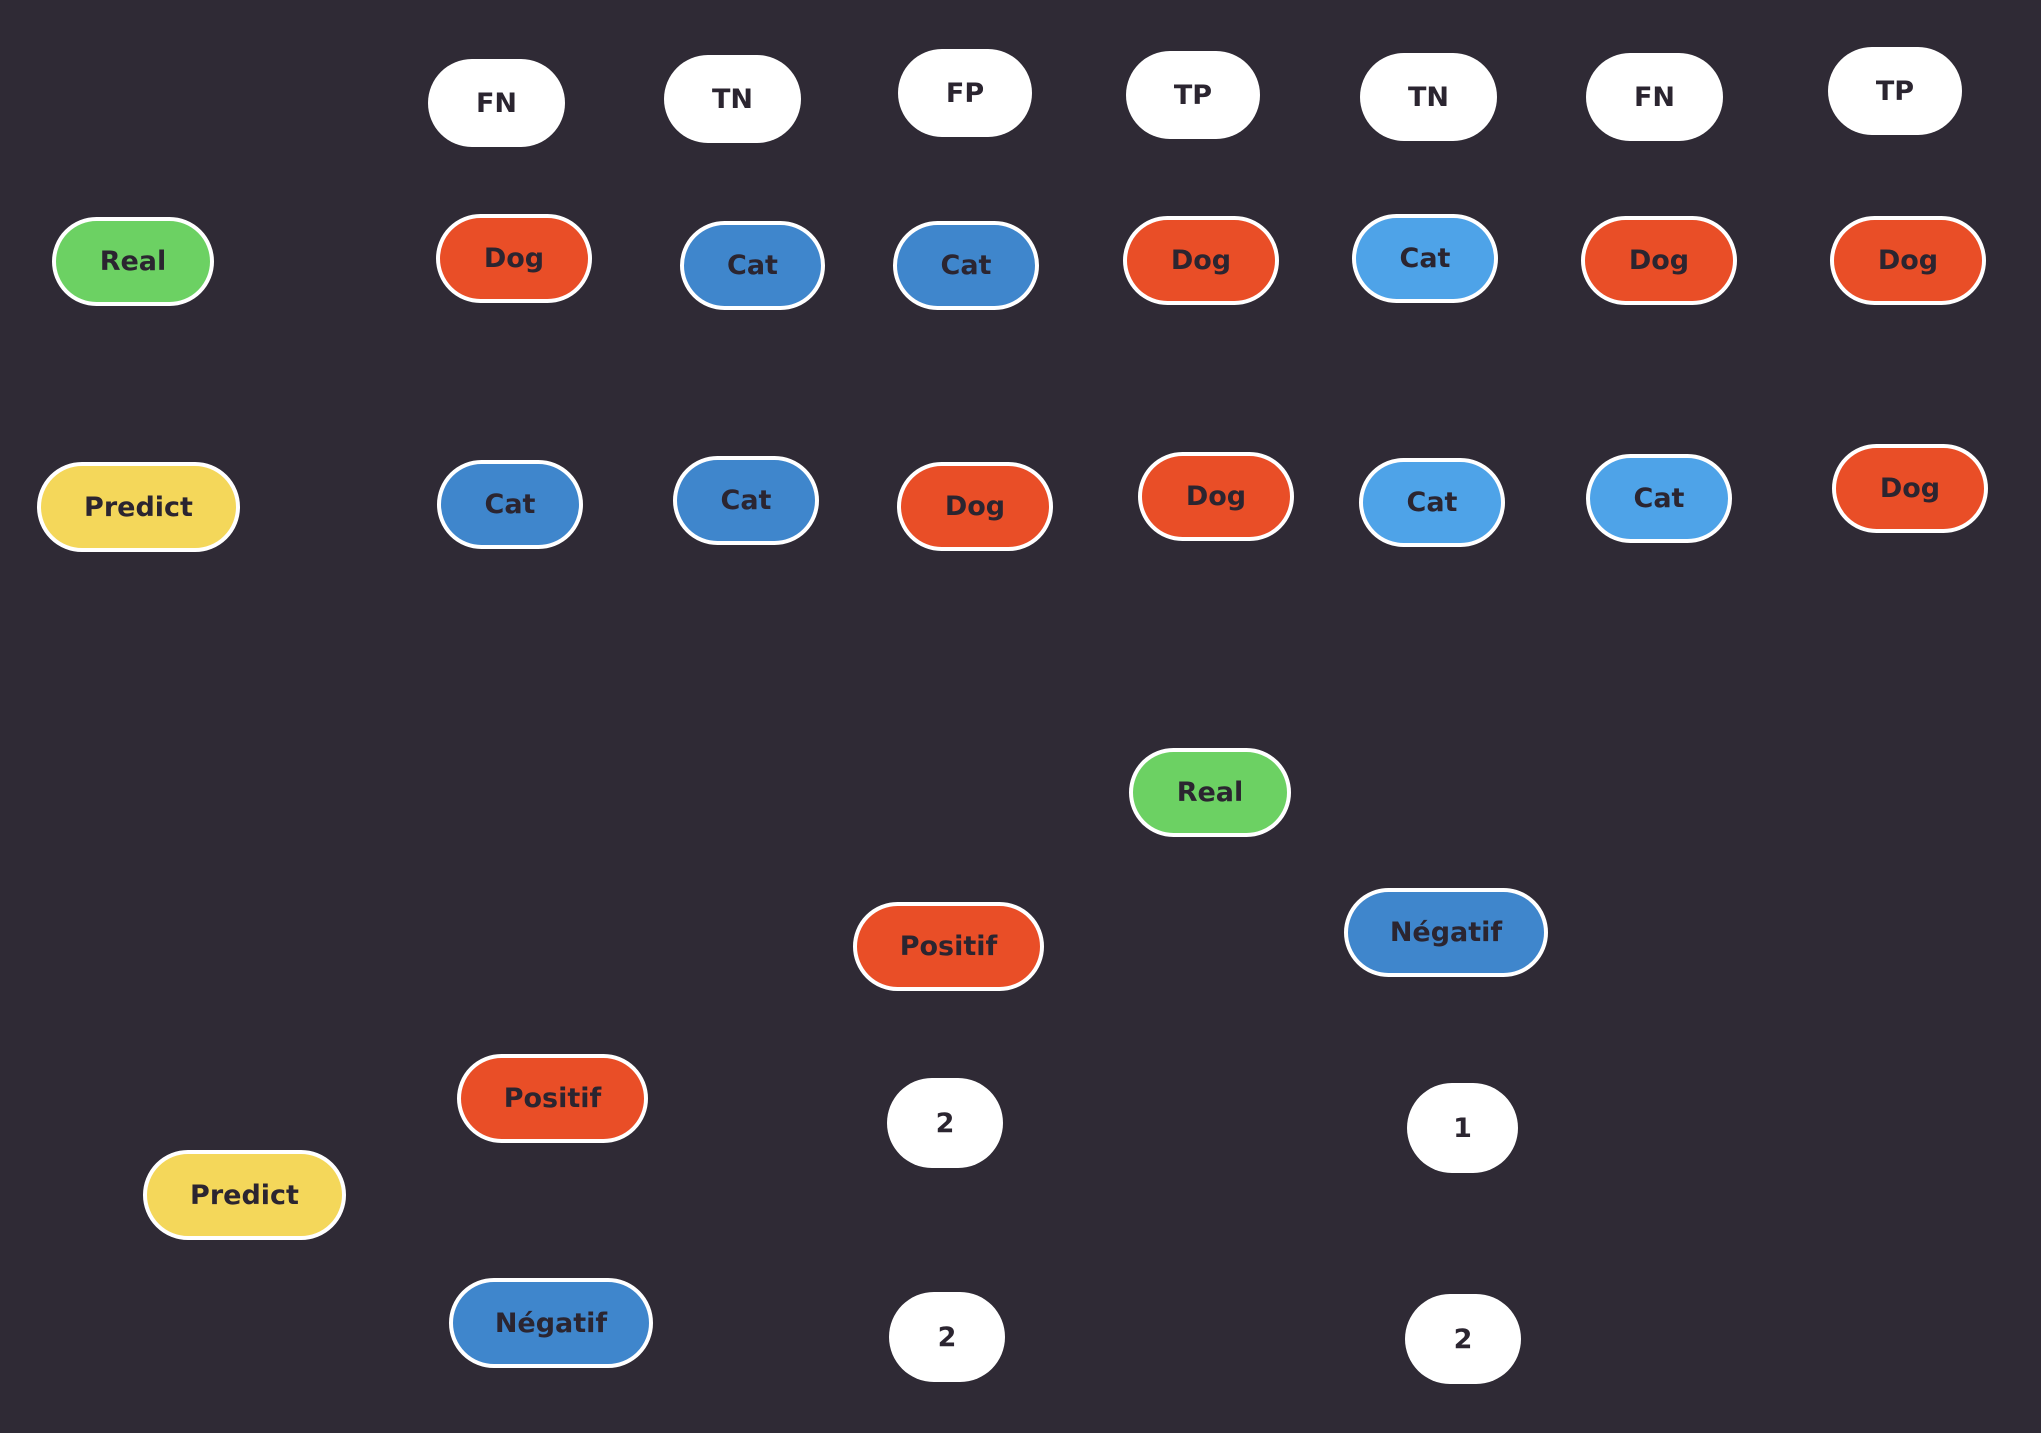  I want to click on matrix-real-negative-header: Négatif, so click(1446, 932).